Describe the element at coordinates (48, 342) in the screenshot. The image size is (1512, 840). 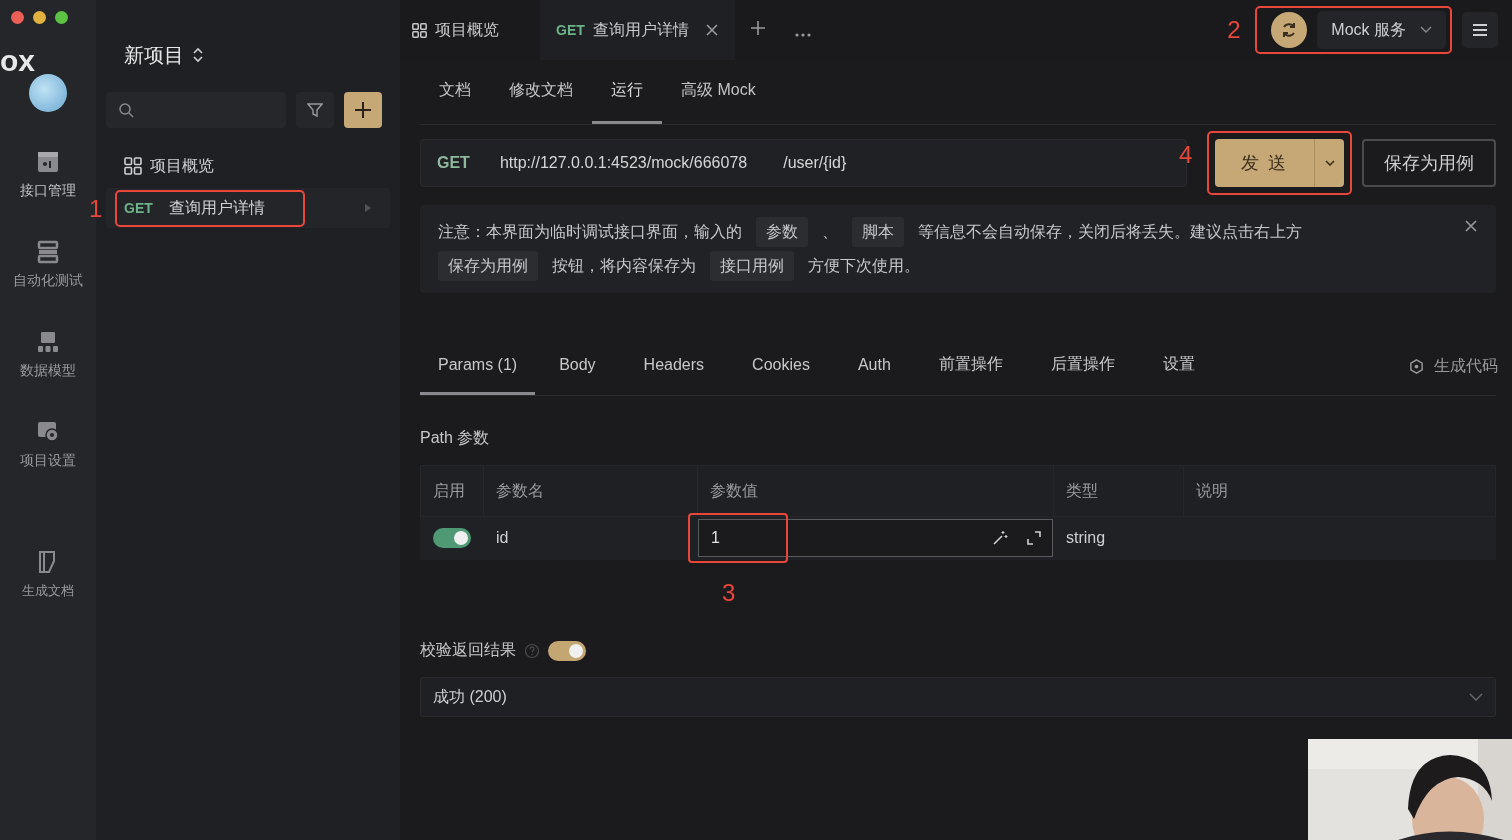
I see `hierarchy-icon` at that location.